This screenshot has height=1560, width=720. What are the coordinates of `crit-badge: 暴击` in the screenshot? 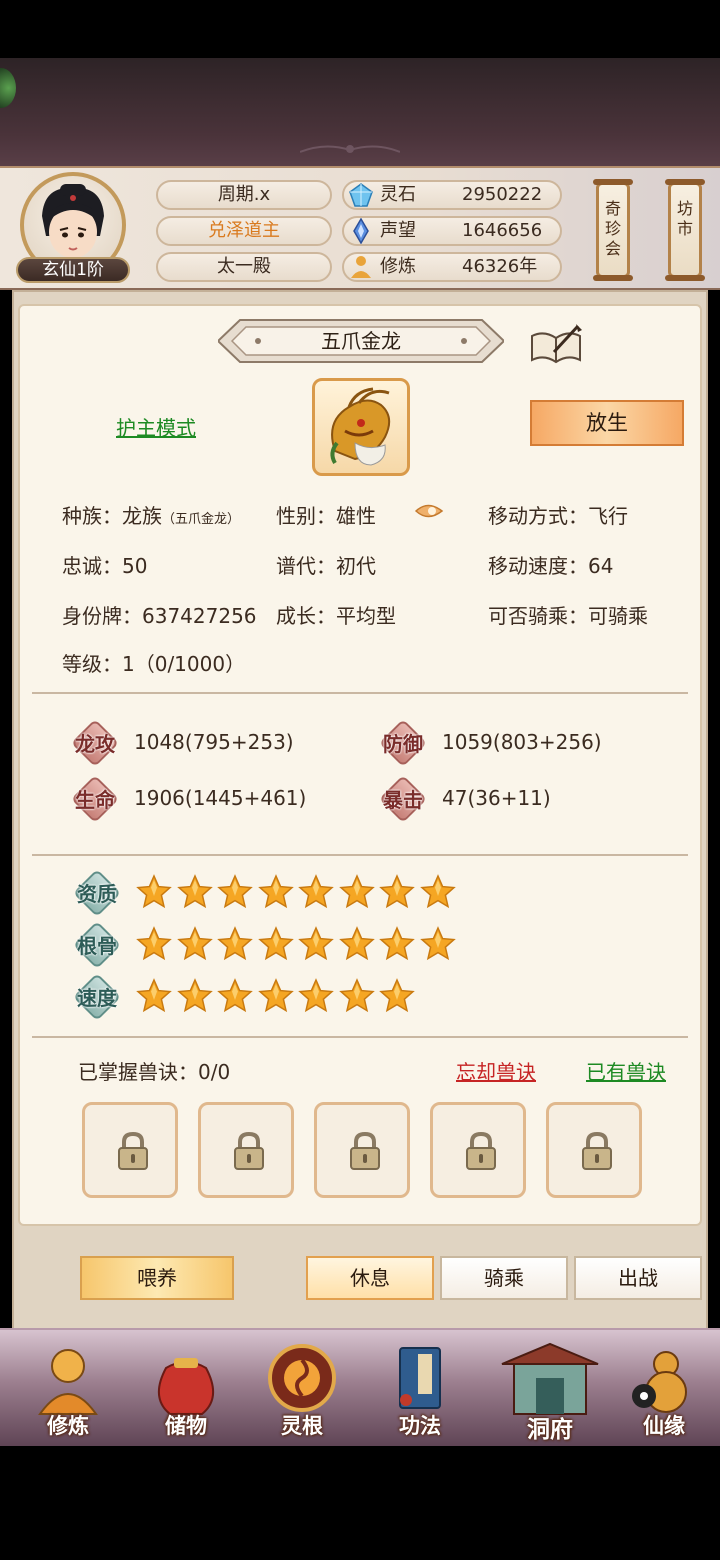 It's located at (403, 799).